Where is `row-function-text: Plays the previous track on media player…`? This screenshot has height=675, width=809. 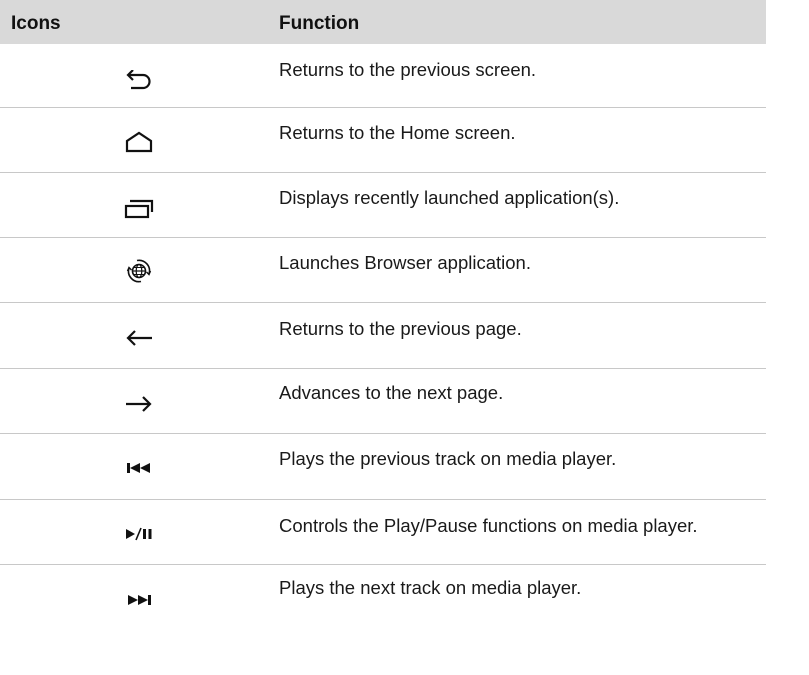
row-function-text: Plays the previous track on media player… is located at coordinates (448, 458).